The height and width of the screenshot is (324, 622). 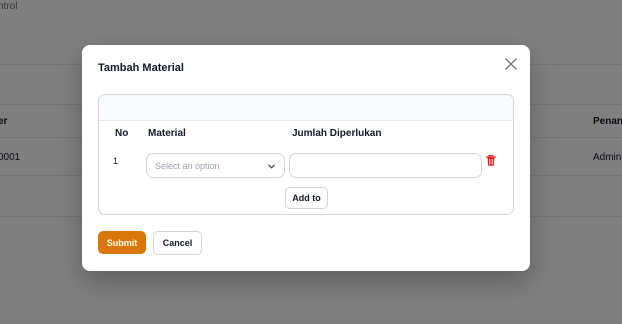 I want to click on card-header, so click(x=306, y=108).